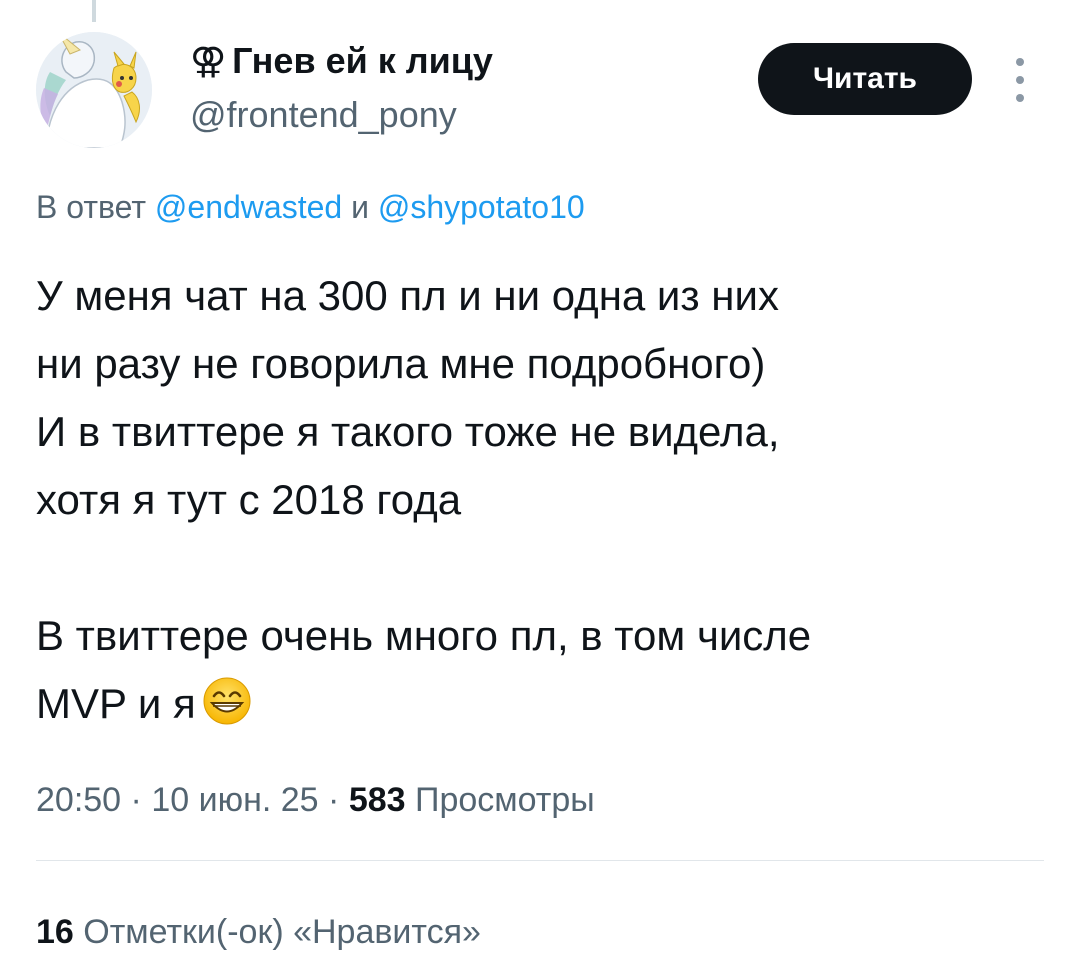 This screenshot has height=977, width=1080. Describe the element at coordinates (55, 932) in the screenshot. I see `likes-count: 16` at that location.